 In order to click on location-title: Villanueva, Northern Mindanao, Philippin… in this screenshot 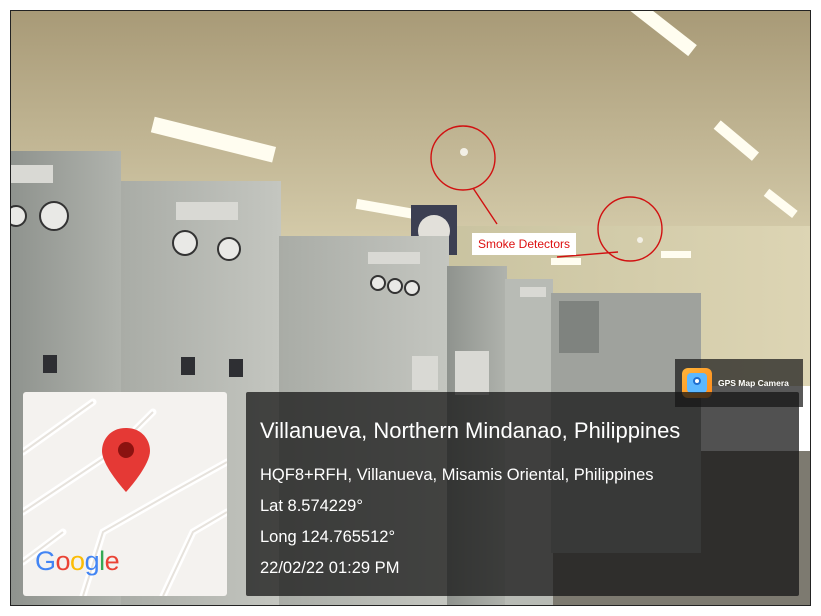, I will do `click(470, 430)`.